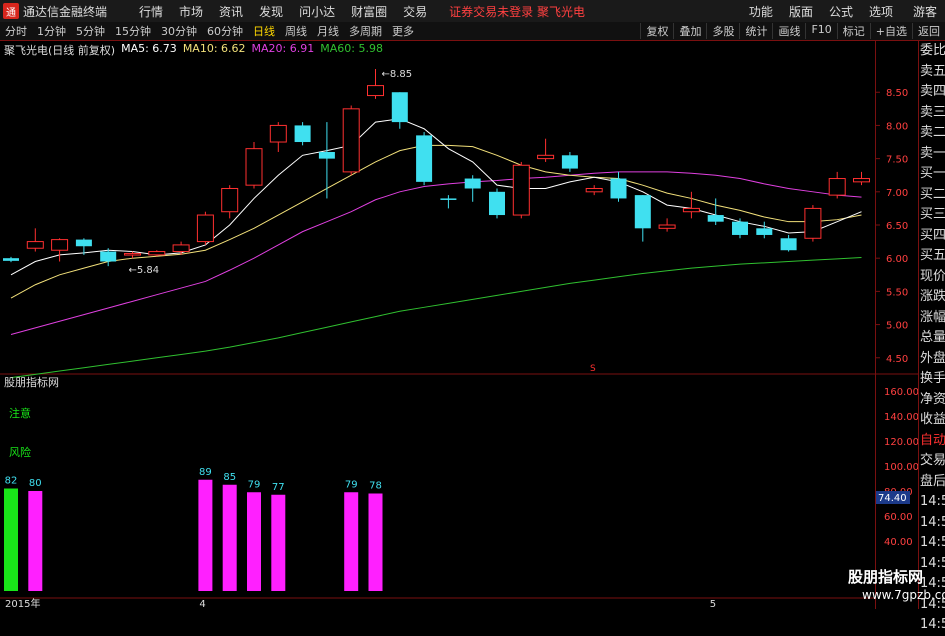  I want to click on toolbar-button-2: 多股, so click(722, 31).